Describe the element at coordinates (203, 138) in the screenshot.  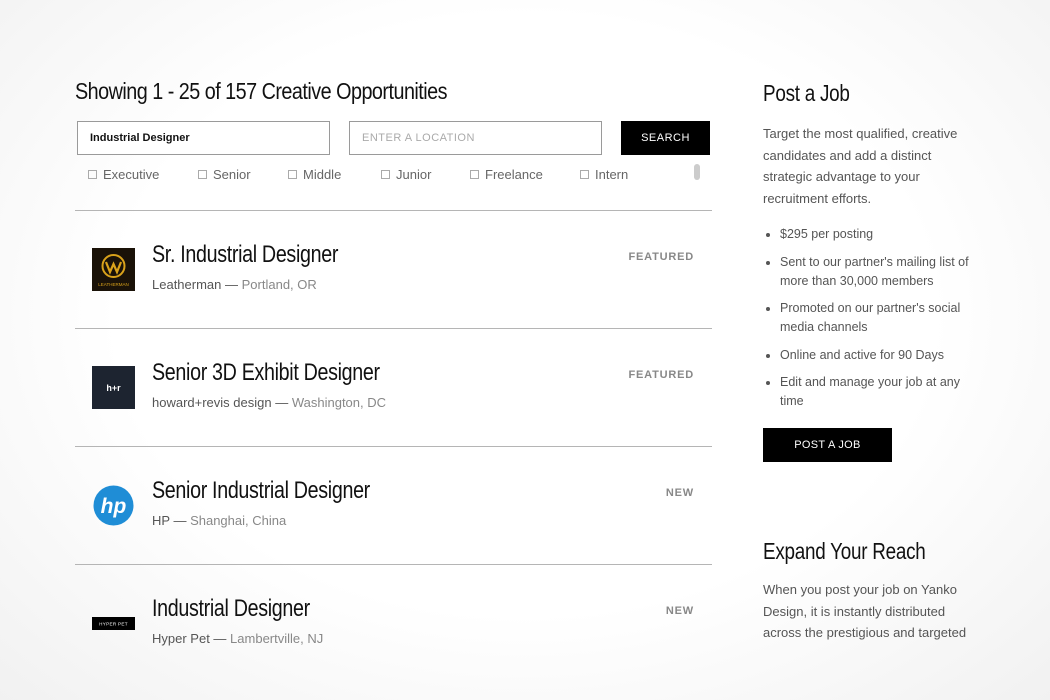
I see `keyword-input: Industrial Designer` at that location.